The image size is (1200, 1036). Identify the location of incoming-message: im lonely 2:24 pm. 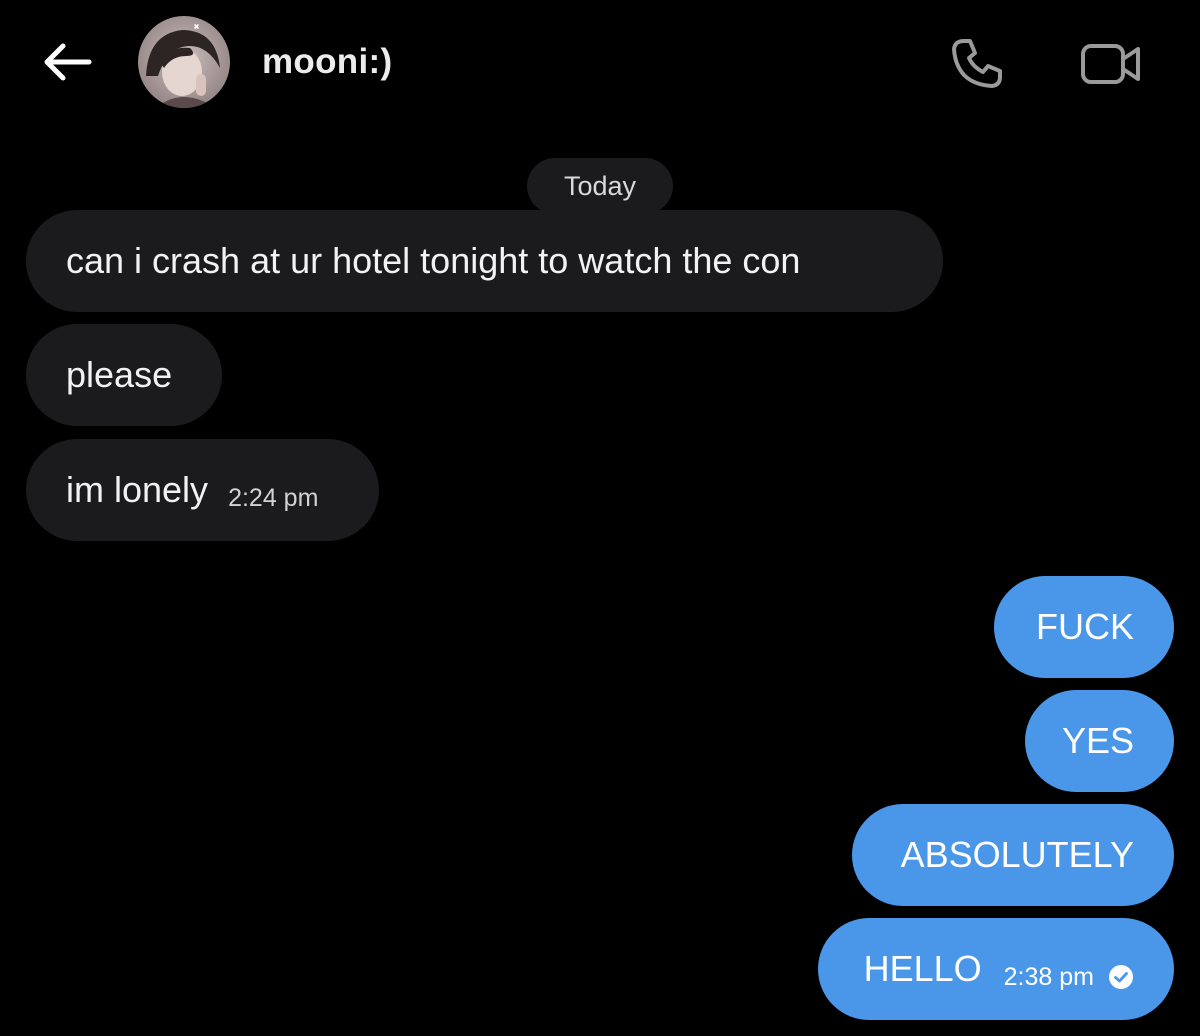
(202, 490).